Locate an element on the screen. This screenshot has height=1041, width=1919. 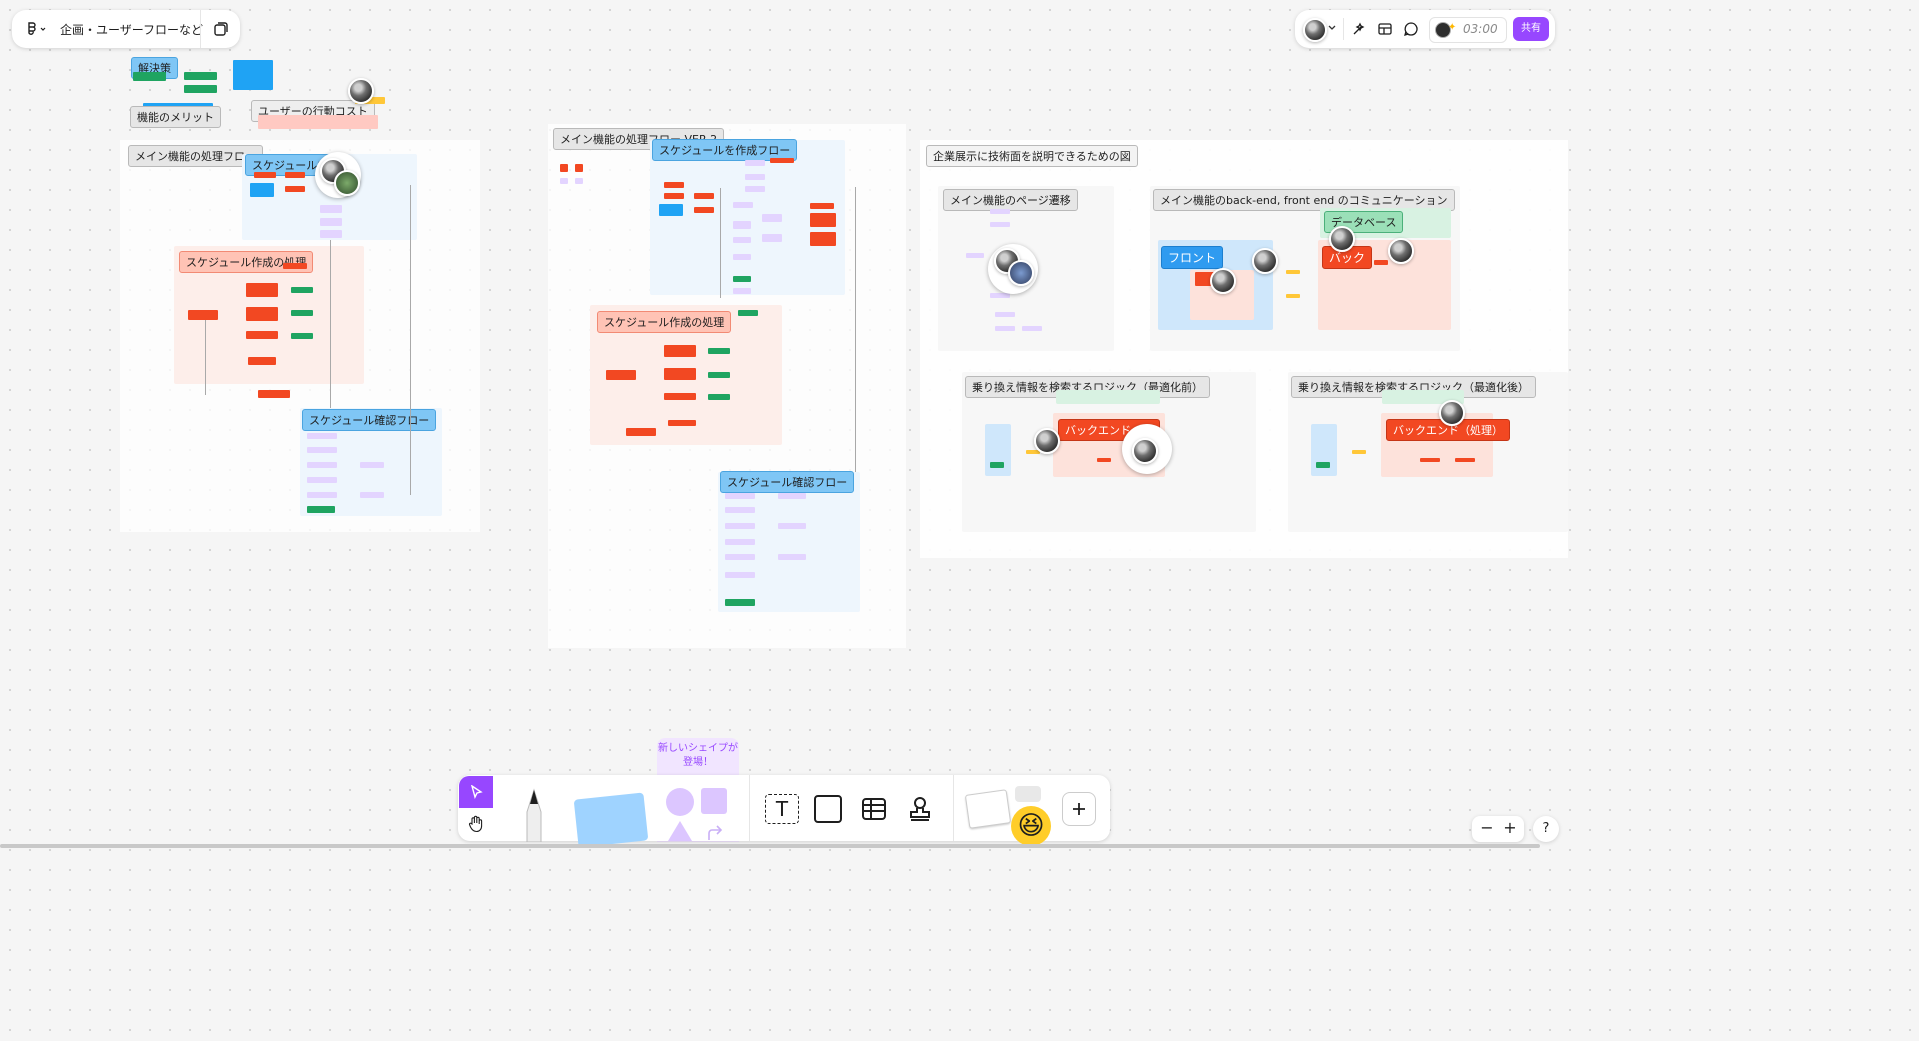
schedule-confirm-flow-label-v2: スケジュール確認フロー is located at coordinates (787, 482).